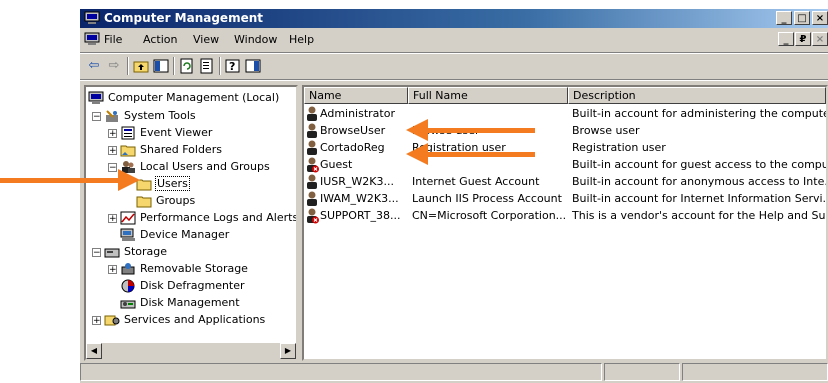 This screenshot has width=828, height=383. Describe the element at coordinates (163, 183) in the screenshot. I see `tree-node-users: Users` at that location.